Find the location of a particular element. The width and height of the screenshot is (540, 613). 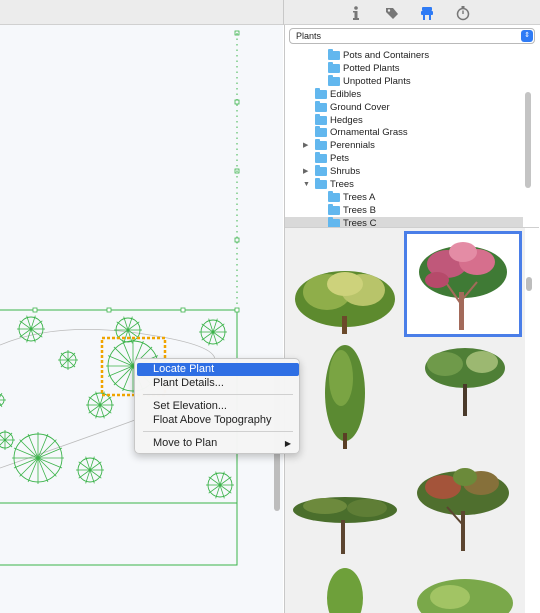

chevron-updown-icon: ⇕ is located at coordinates (527, 36).